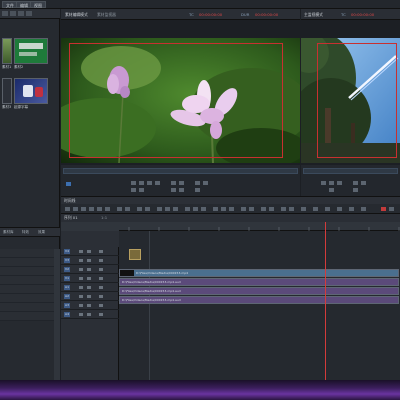 This screenshot has width=400, height=400. I want to click on step-back-icon, so click(141, 183).